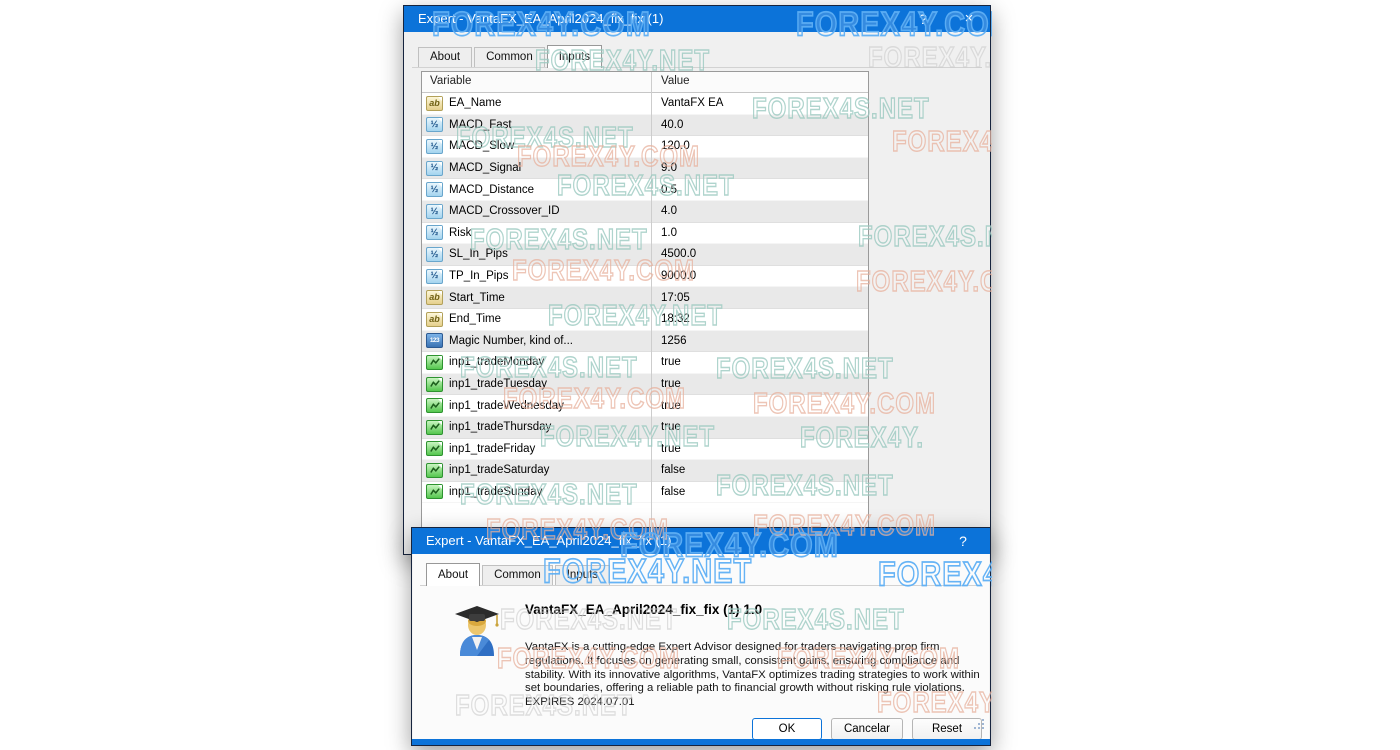  Describe the element at coordinates (492, 448) in the screenshot. I see `param-name: inp1_tradeFriday` at that location.